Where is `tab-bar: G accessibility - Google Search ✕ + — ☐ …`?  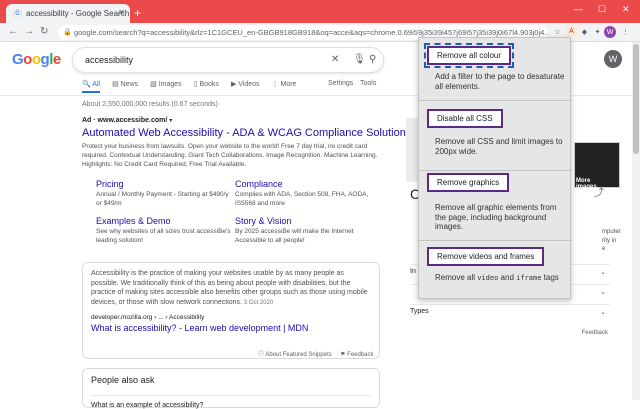
tab-bar: G accessibility - Google Search ✕ + — ☐ … is located at coordinates (320, 11).